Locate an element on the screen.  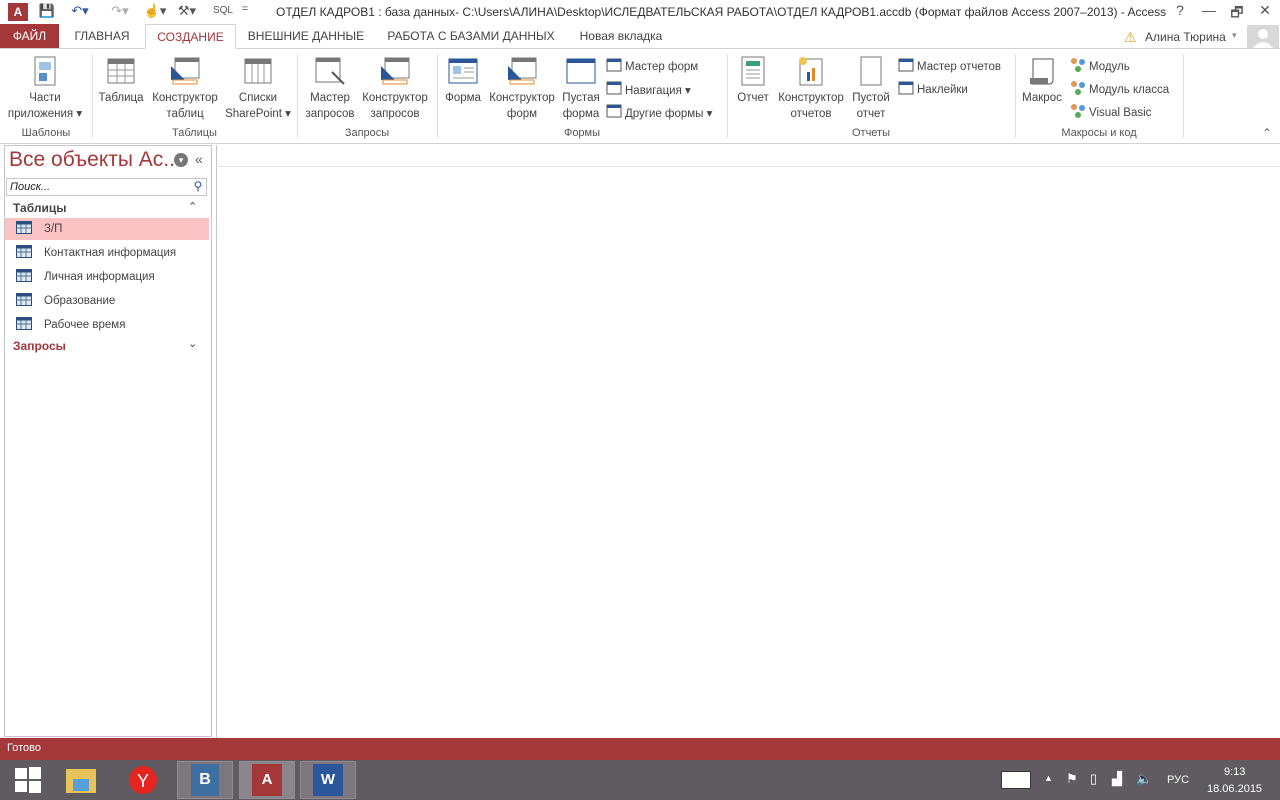
tab-database-tools: РАБОТА С БАЗАМИ ДАННЫХ is located at coordinates (471, 36).